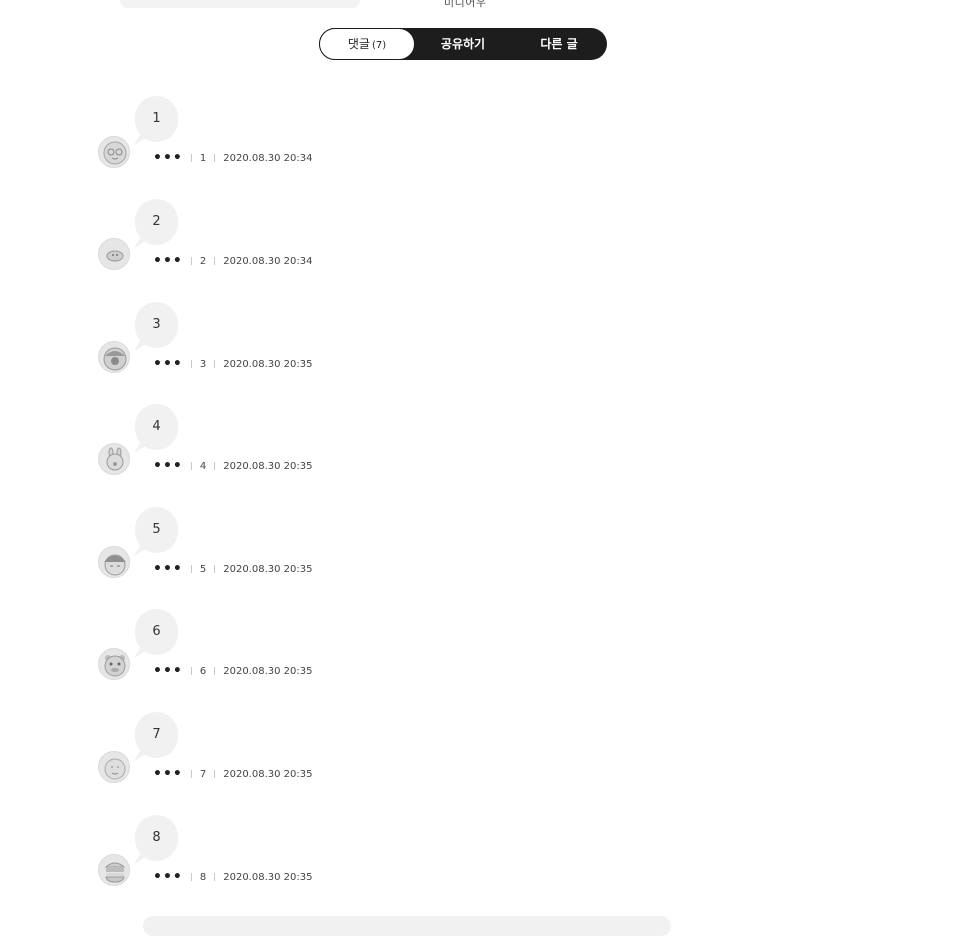 The width and height of the screenshot is (953, 936). What do you see at coordinates (298, 855) in the screenshot?
I see `comment-item: 8 ••• 8 2020.08.30 20:35` at bounding box center [298, 855].